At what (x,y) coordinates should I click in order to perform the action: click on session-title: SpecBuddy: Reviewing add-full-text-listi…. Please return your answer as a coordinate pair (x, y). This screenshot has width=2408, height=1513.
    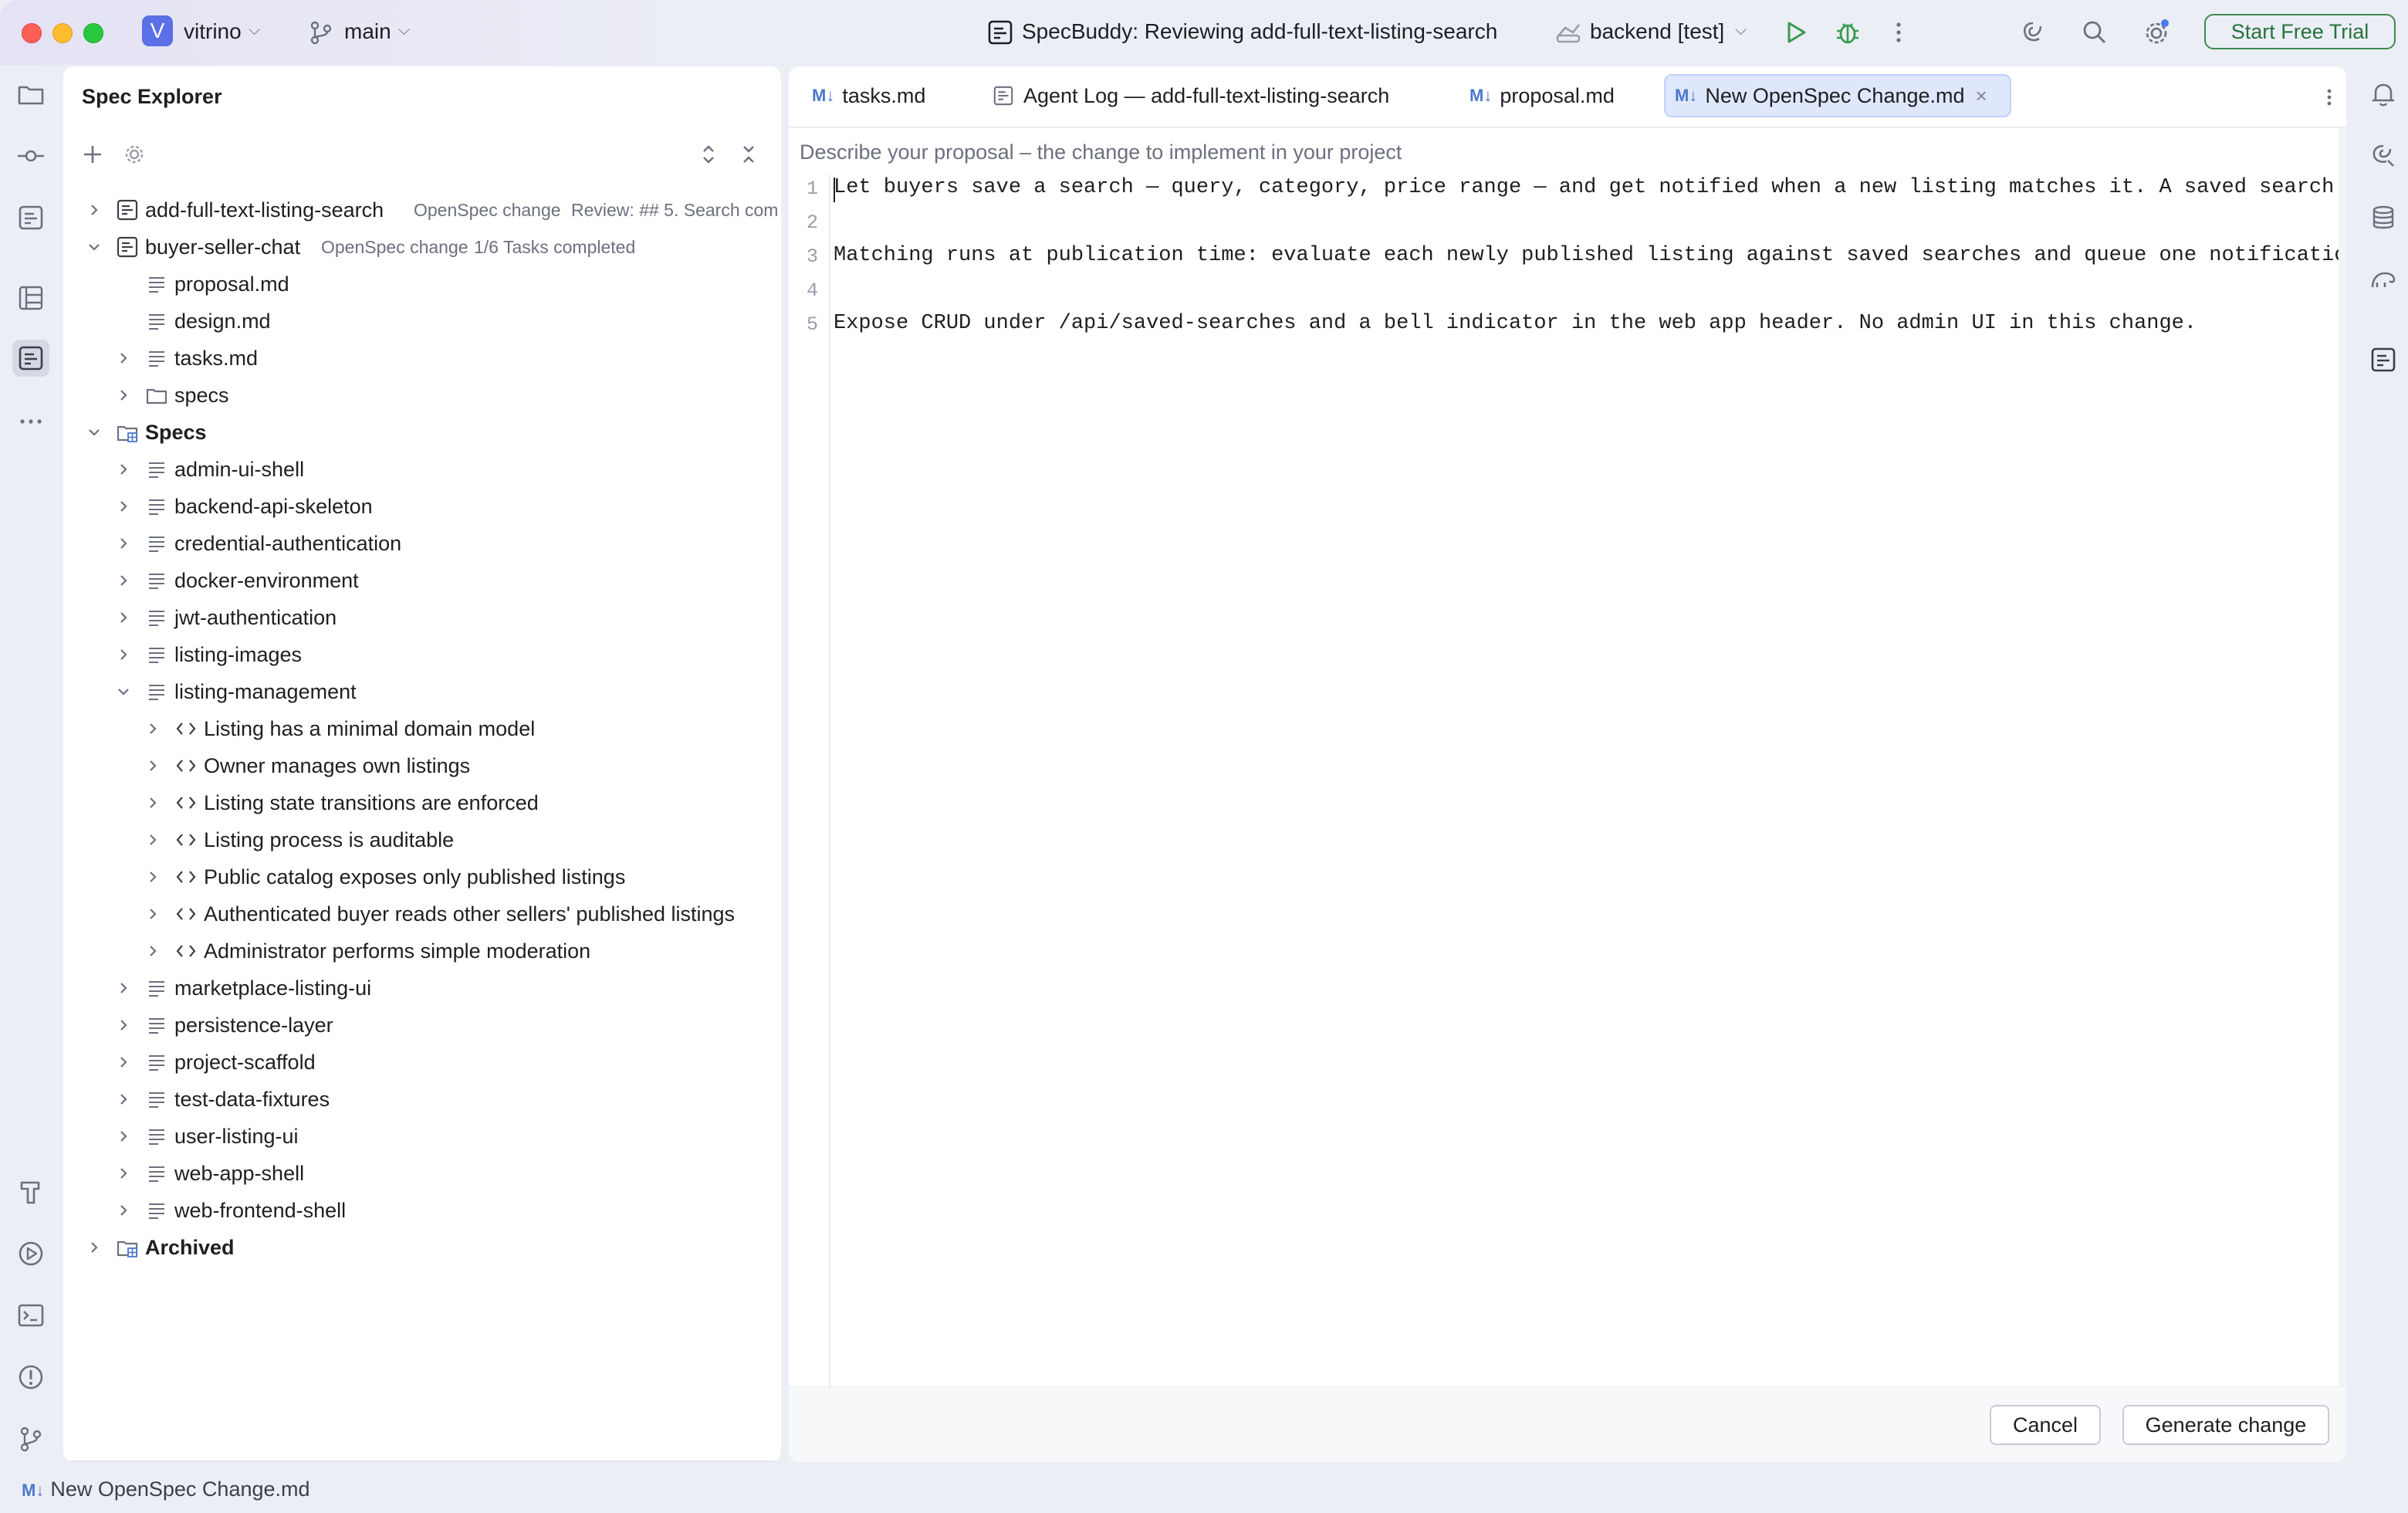
    Looking at the image, I should click on (1259, 32).